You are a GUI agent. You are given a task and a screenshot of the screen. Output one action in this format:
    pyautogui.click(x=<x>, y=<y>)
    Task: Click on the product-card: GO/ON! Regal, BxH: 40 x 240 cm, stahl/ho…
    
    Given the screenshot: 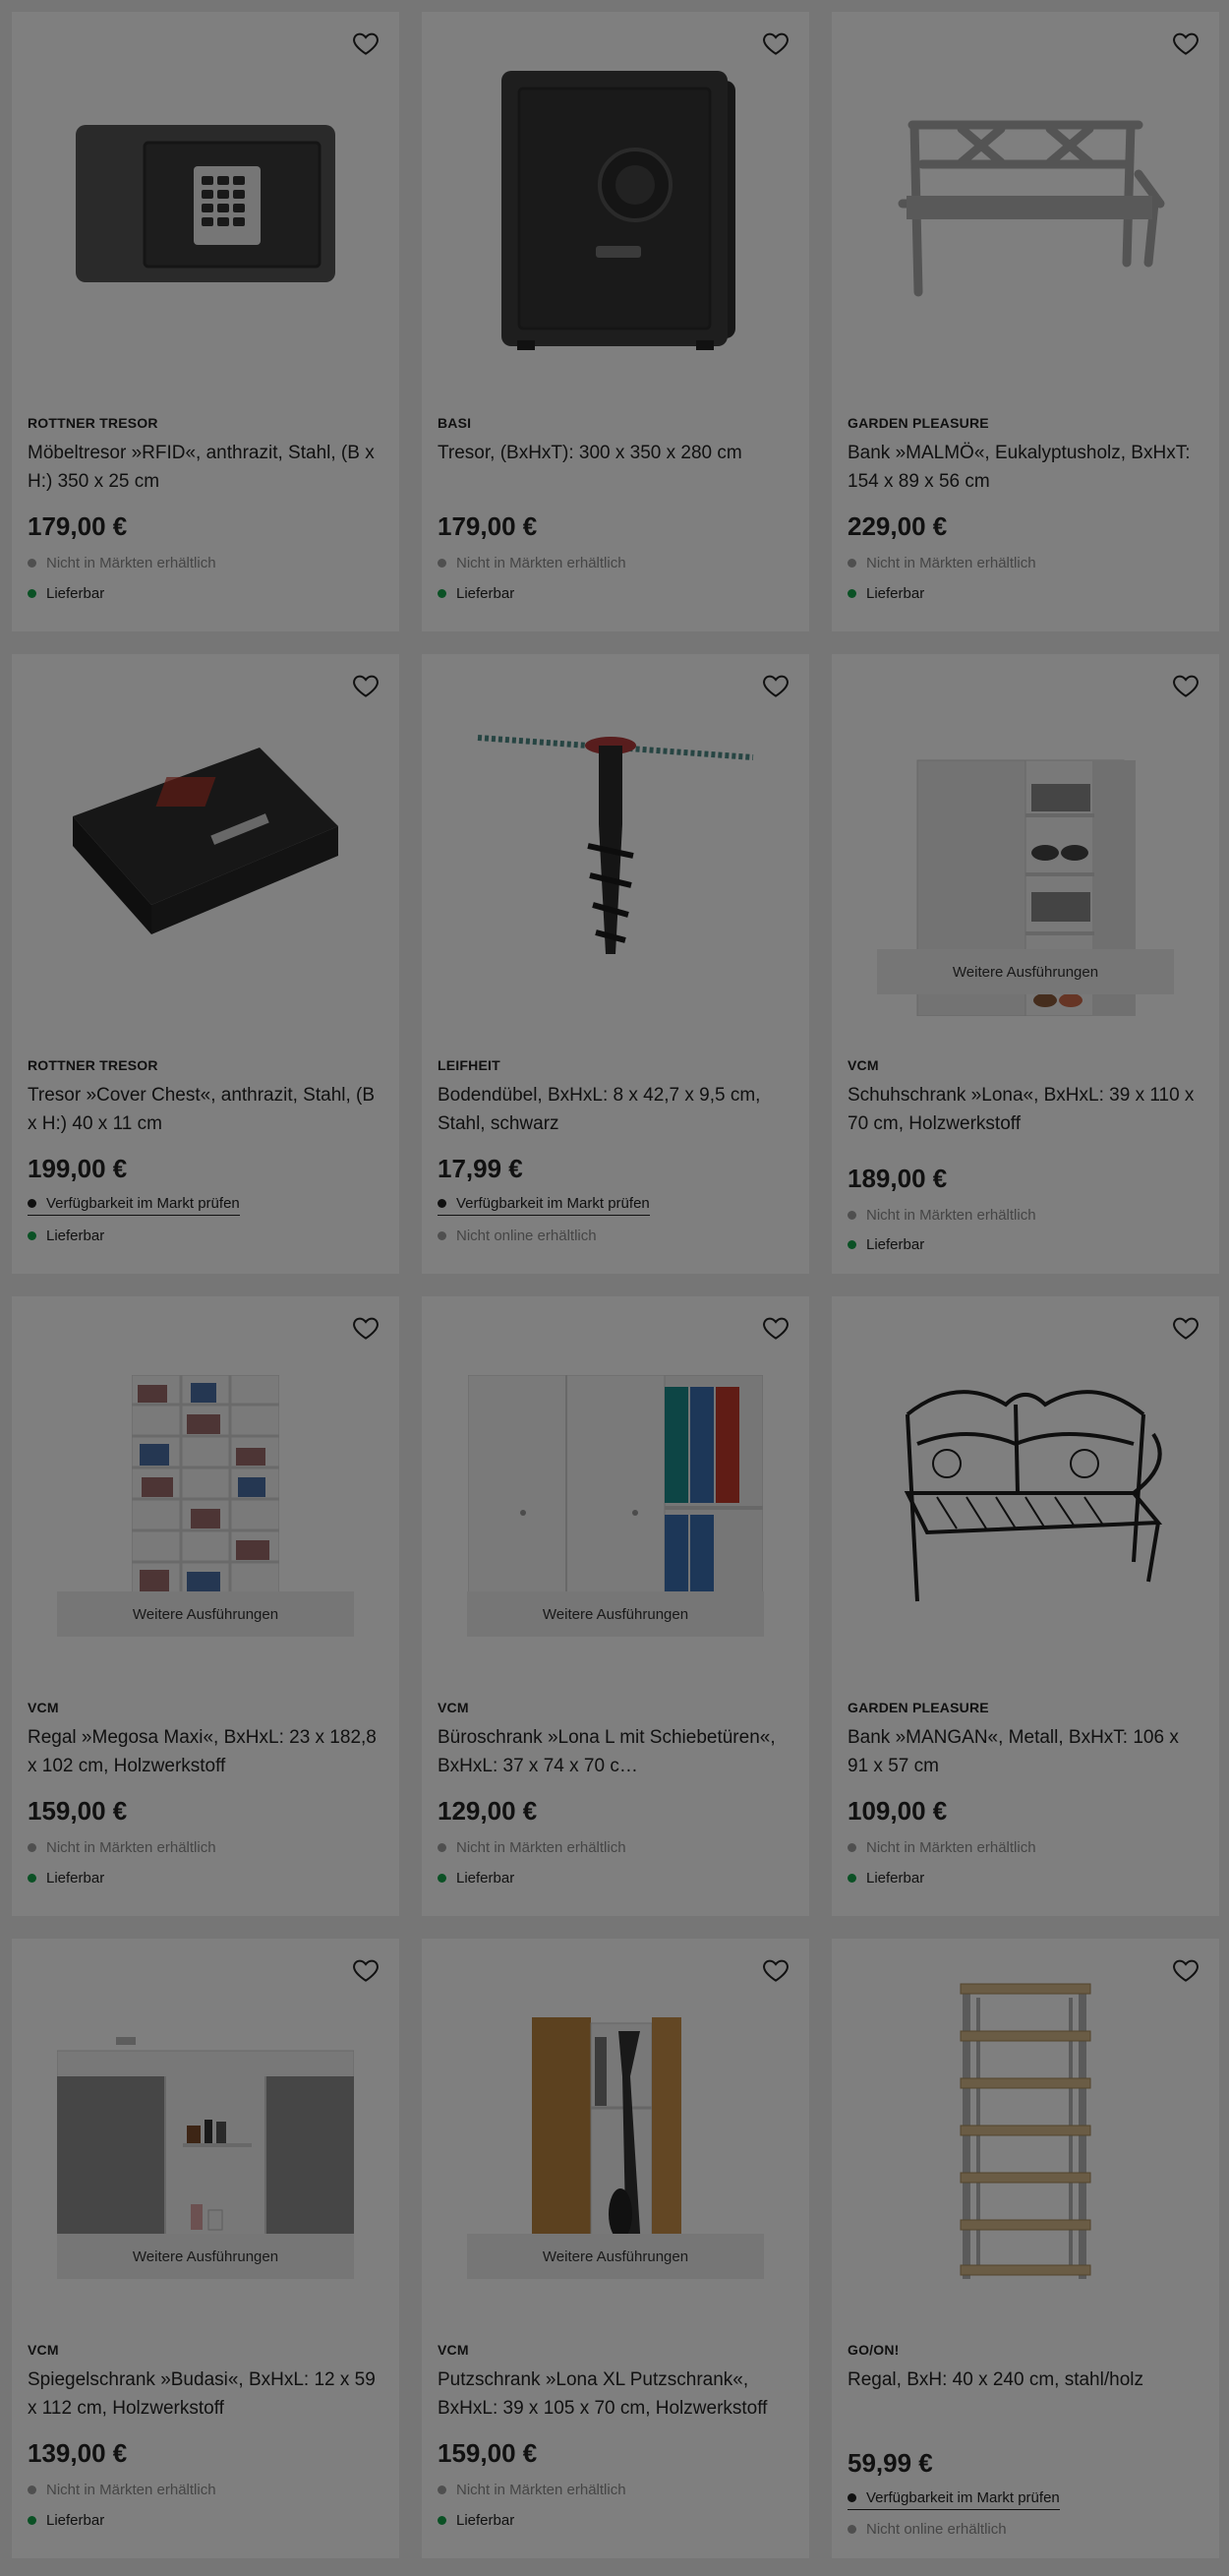 What is the action you would take?
    pyautogui.click(x=1025, y=2248)
    